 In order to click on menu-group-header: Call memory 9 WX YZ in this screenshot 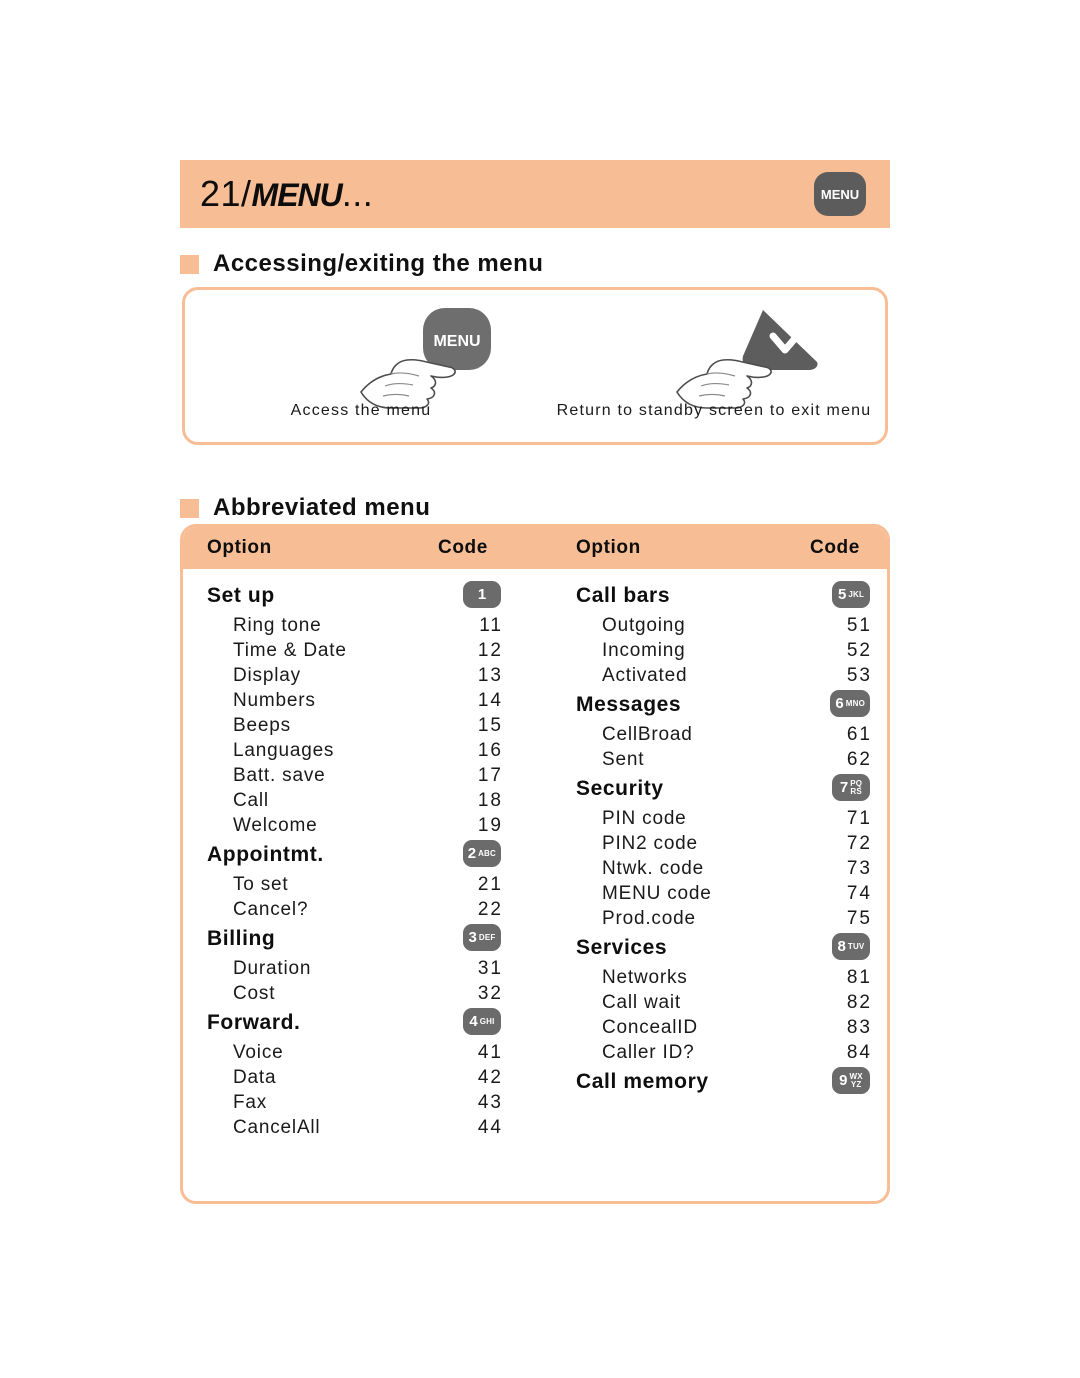, I will do `click(728, 1082)`.